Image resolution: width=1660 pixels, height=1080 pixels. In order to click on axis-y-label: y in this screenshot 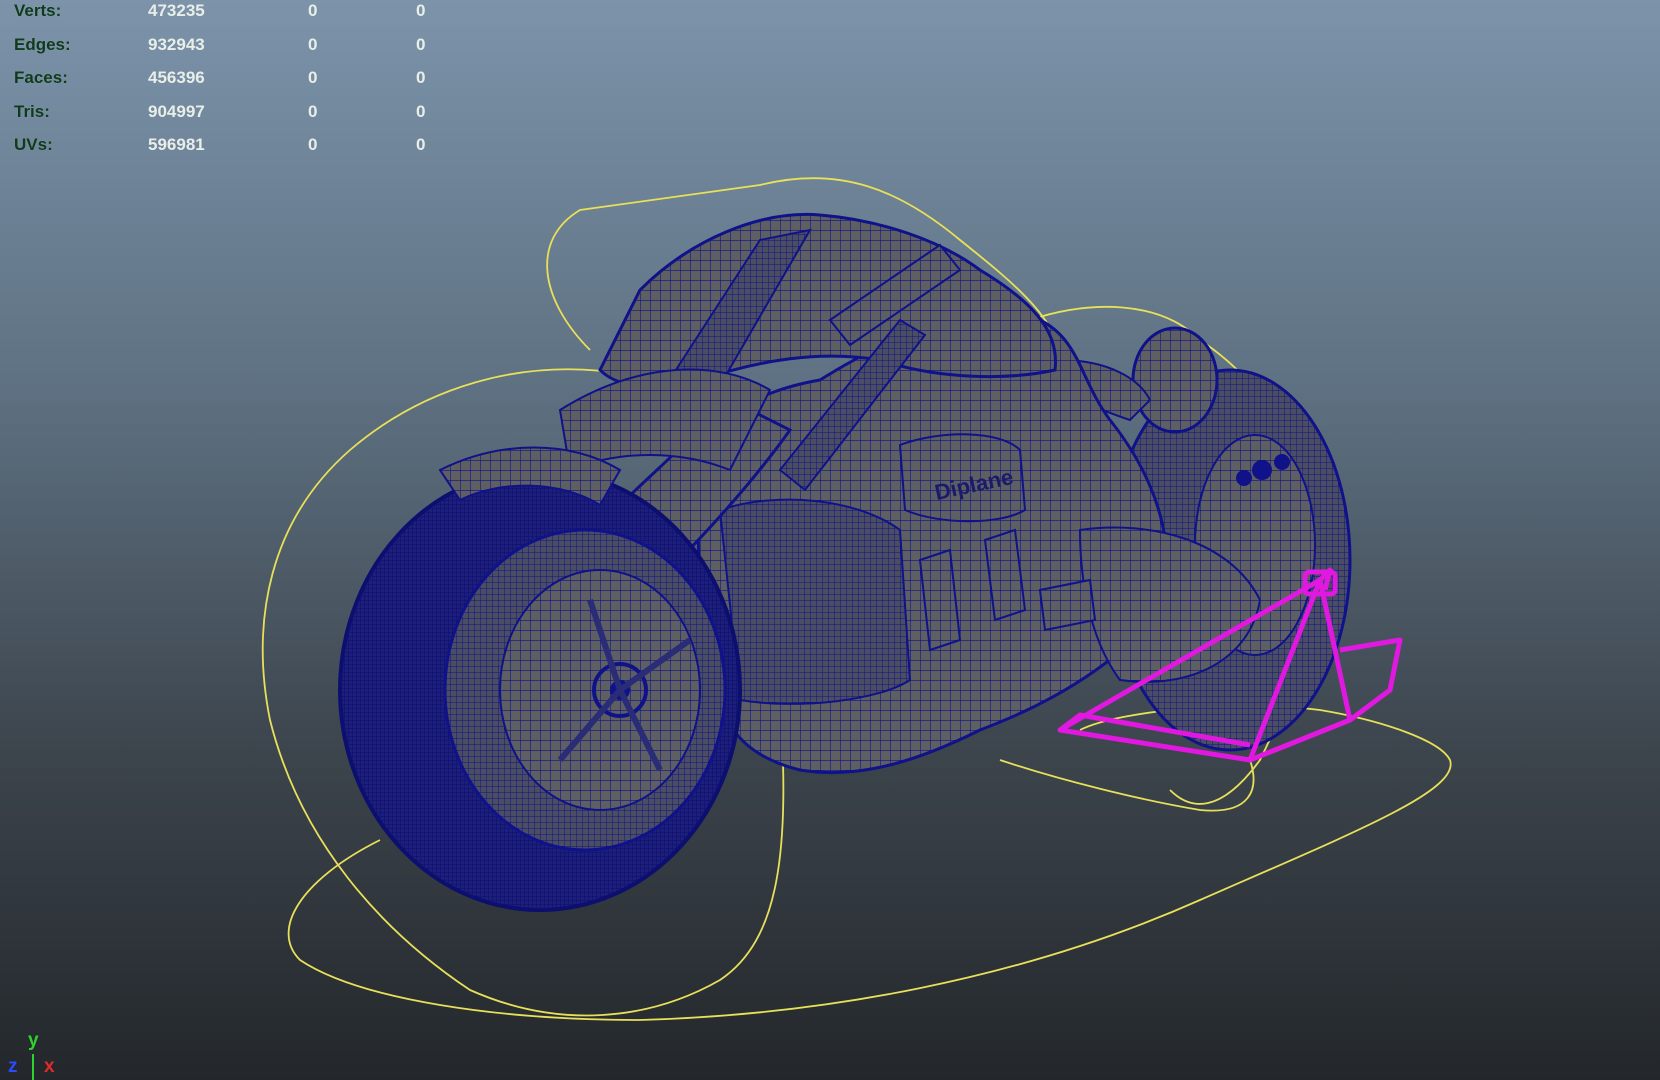, I will do `click(33, 1040)`.